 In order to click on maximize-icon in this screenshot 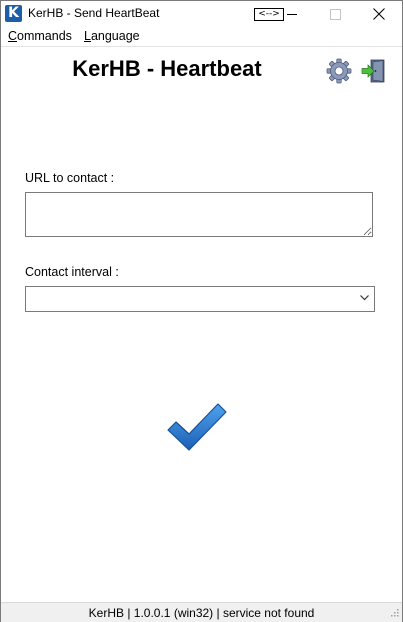, I will do `click(335, 14)`.